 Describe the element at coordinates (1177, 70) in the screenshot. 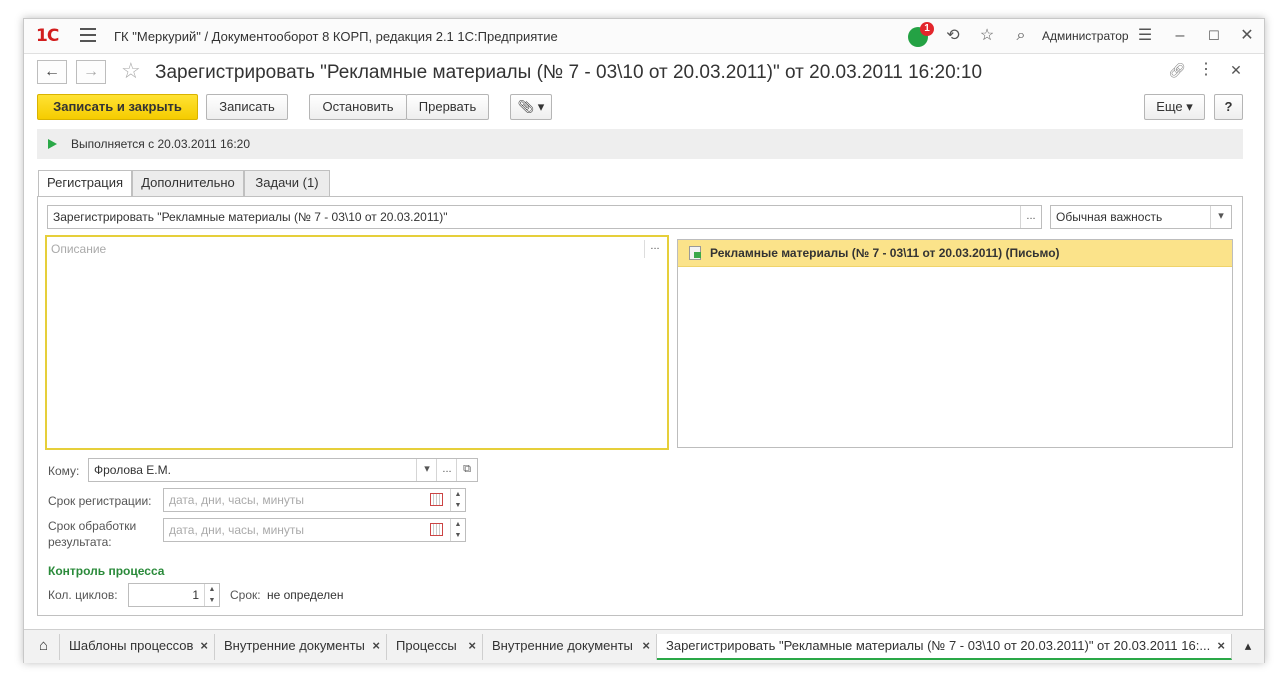

I see `link-icon: 🔗︎` at that location.